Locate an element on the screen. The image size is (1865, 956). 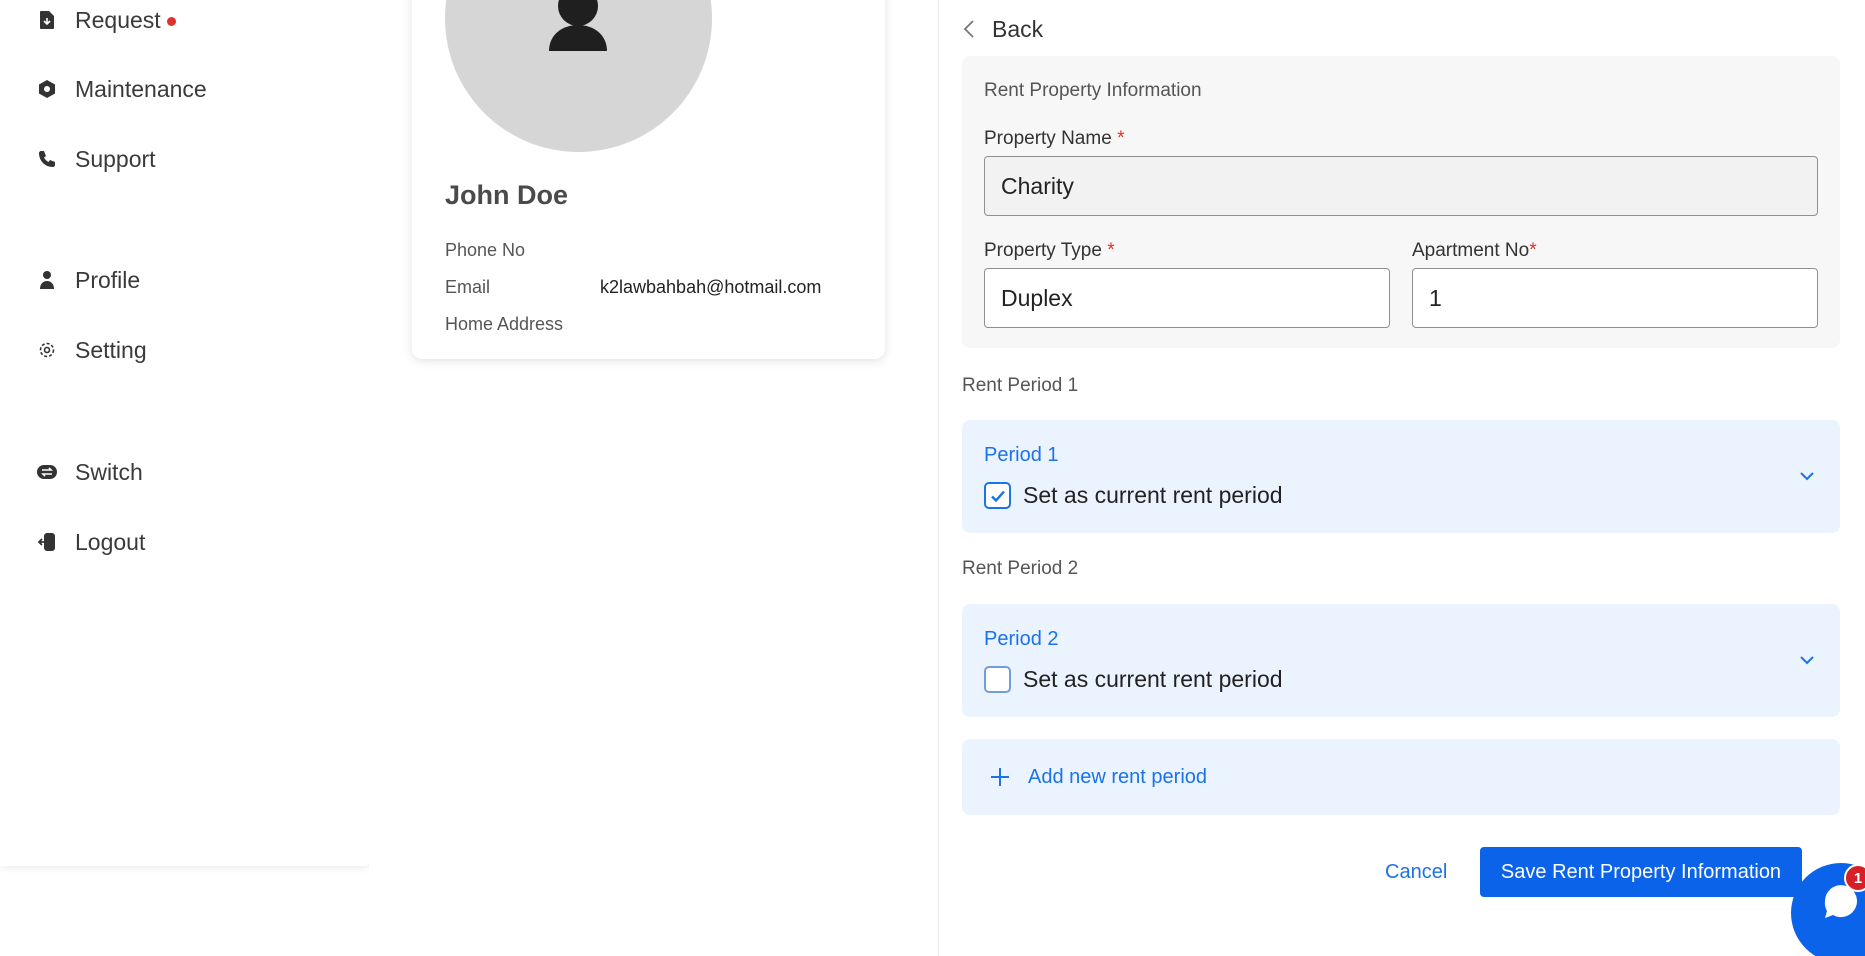
request-icon is located at coordinates (47, 20).